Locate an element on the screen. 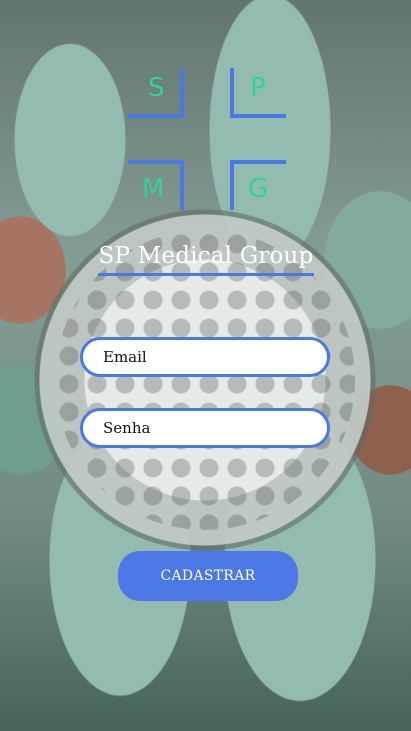 Image resolution: width=411 pixels, height=731 pixels. email-input is located at coordinates (205, 357).